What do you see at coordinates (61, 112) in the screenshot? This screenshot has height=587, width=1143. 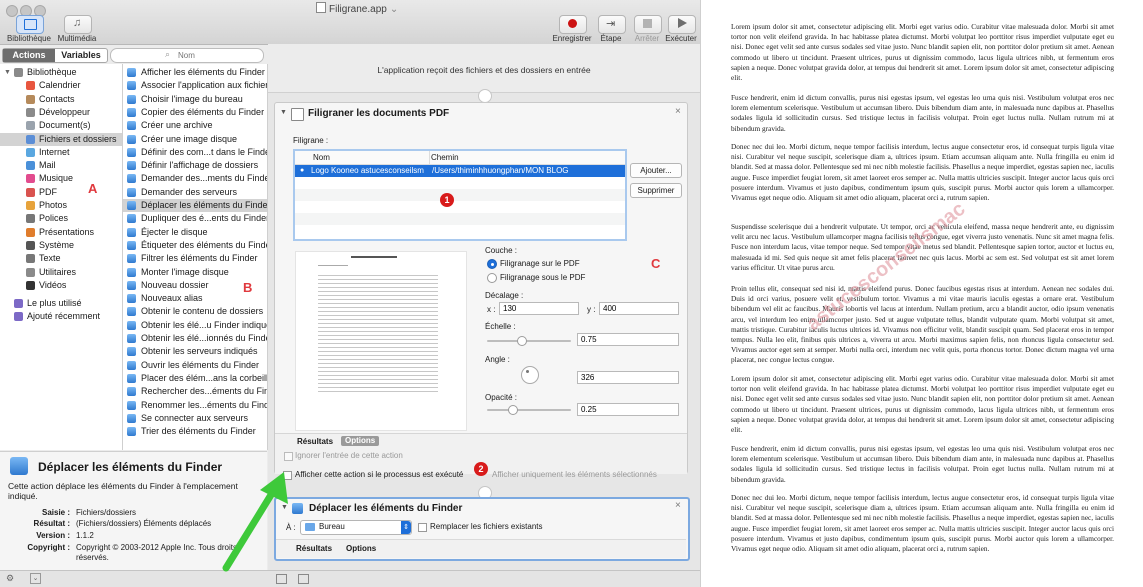 I see `library-item: Développeur` at bounding box center [61, 112].